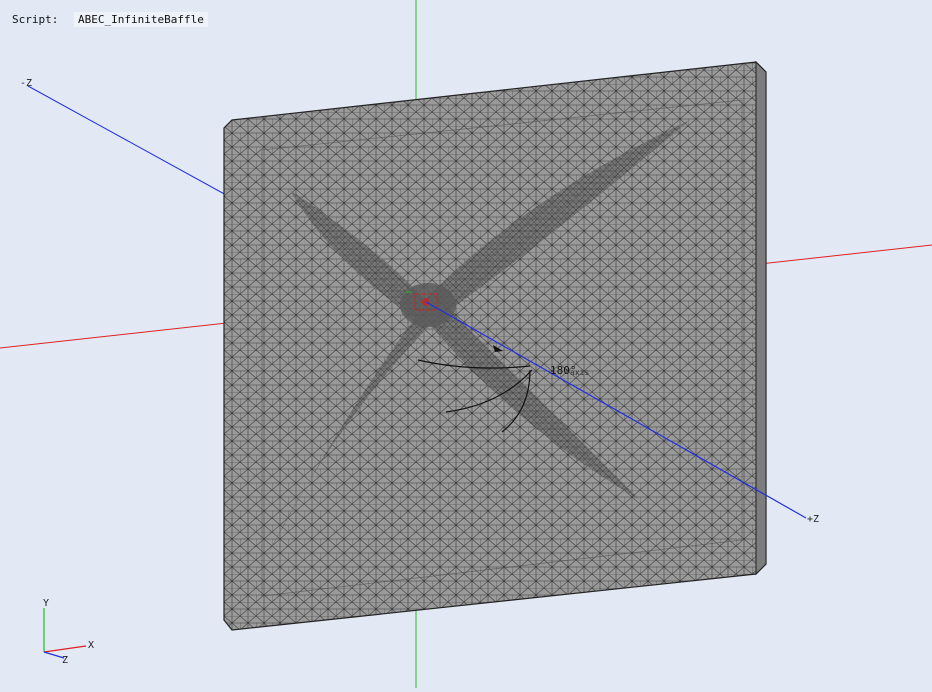  What do you see at coordinates (26, 83) in the screenshot?
I see `neg-z-label: -Z` at bounding box center [26, 83].